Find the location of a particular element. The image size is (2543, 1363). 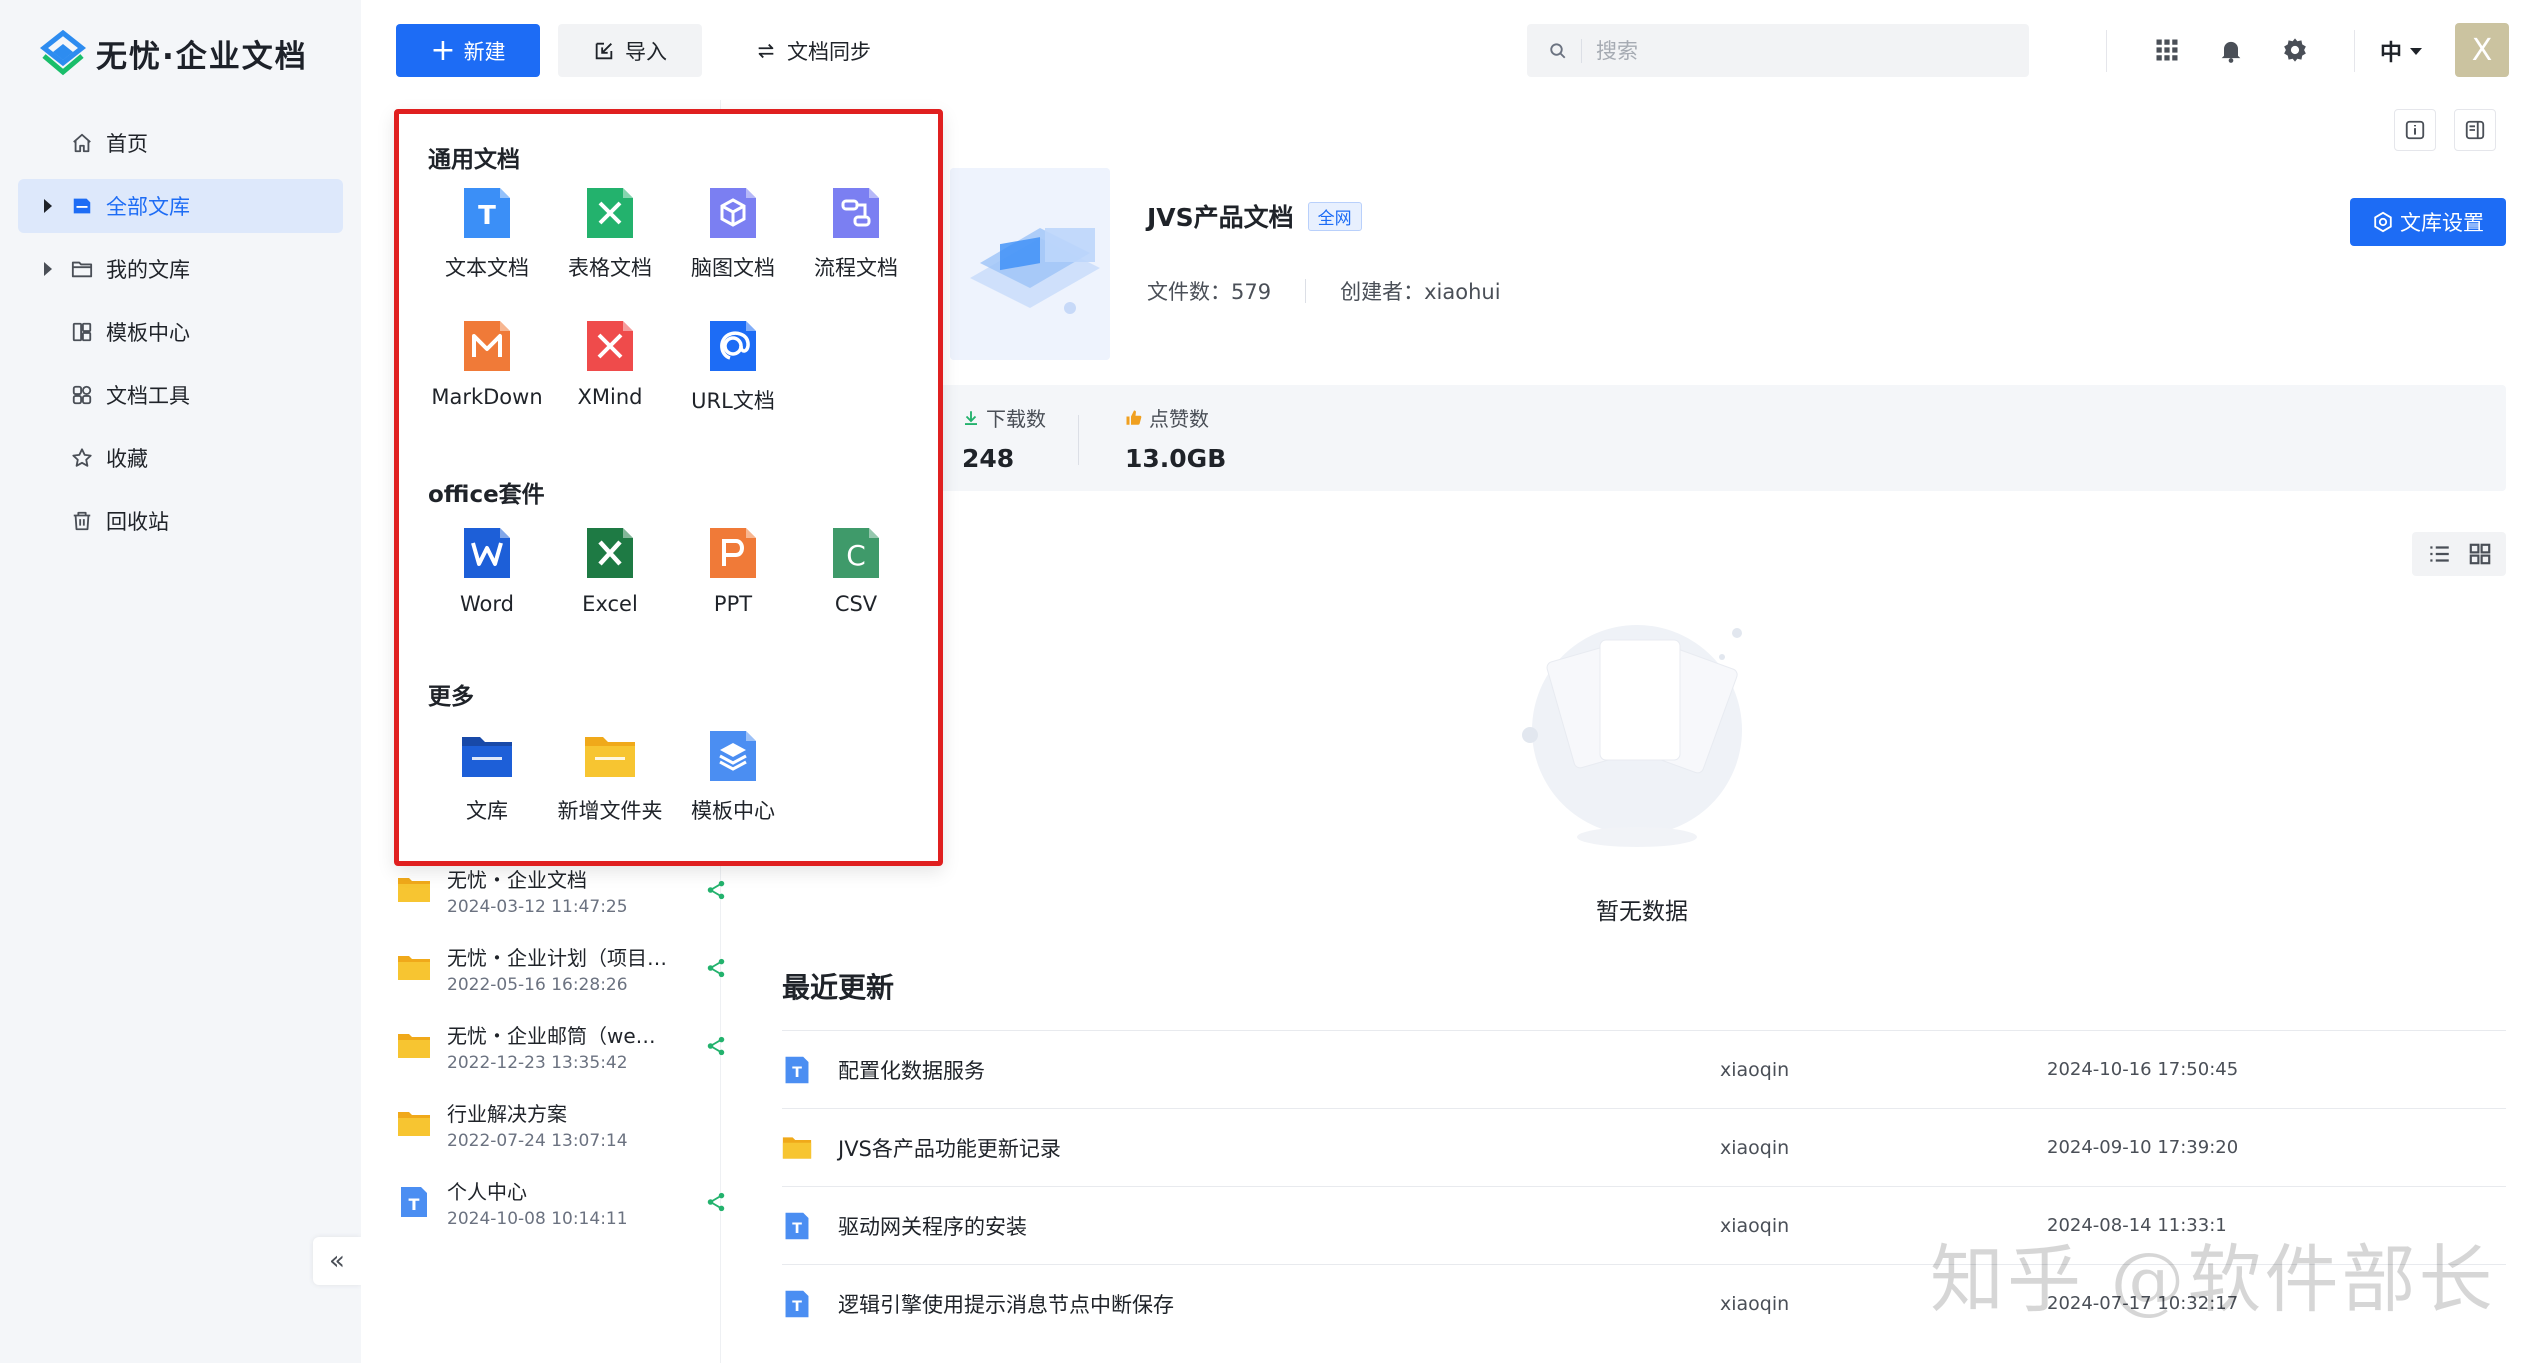

scope-badge: 全网 is located at coordinates (1334, 216).